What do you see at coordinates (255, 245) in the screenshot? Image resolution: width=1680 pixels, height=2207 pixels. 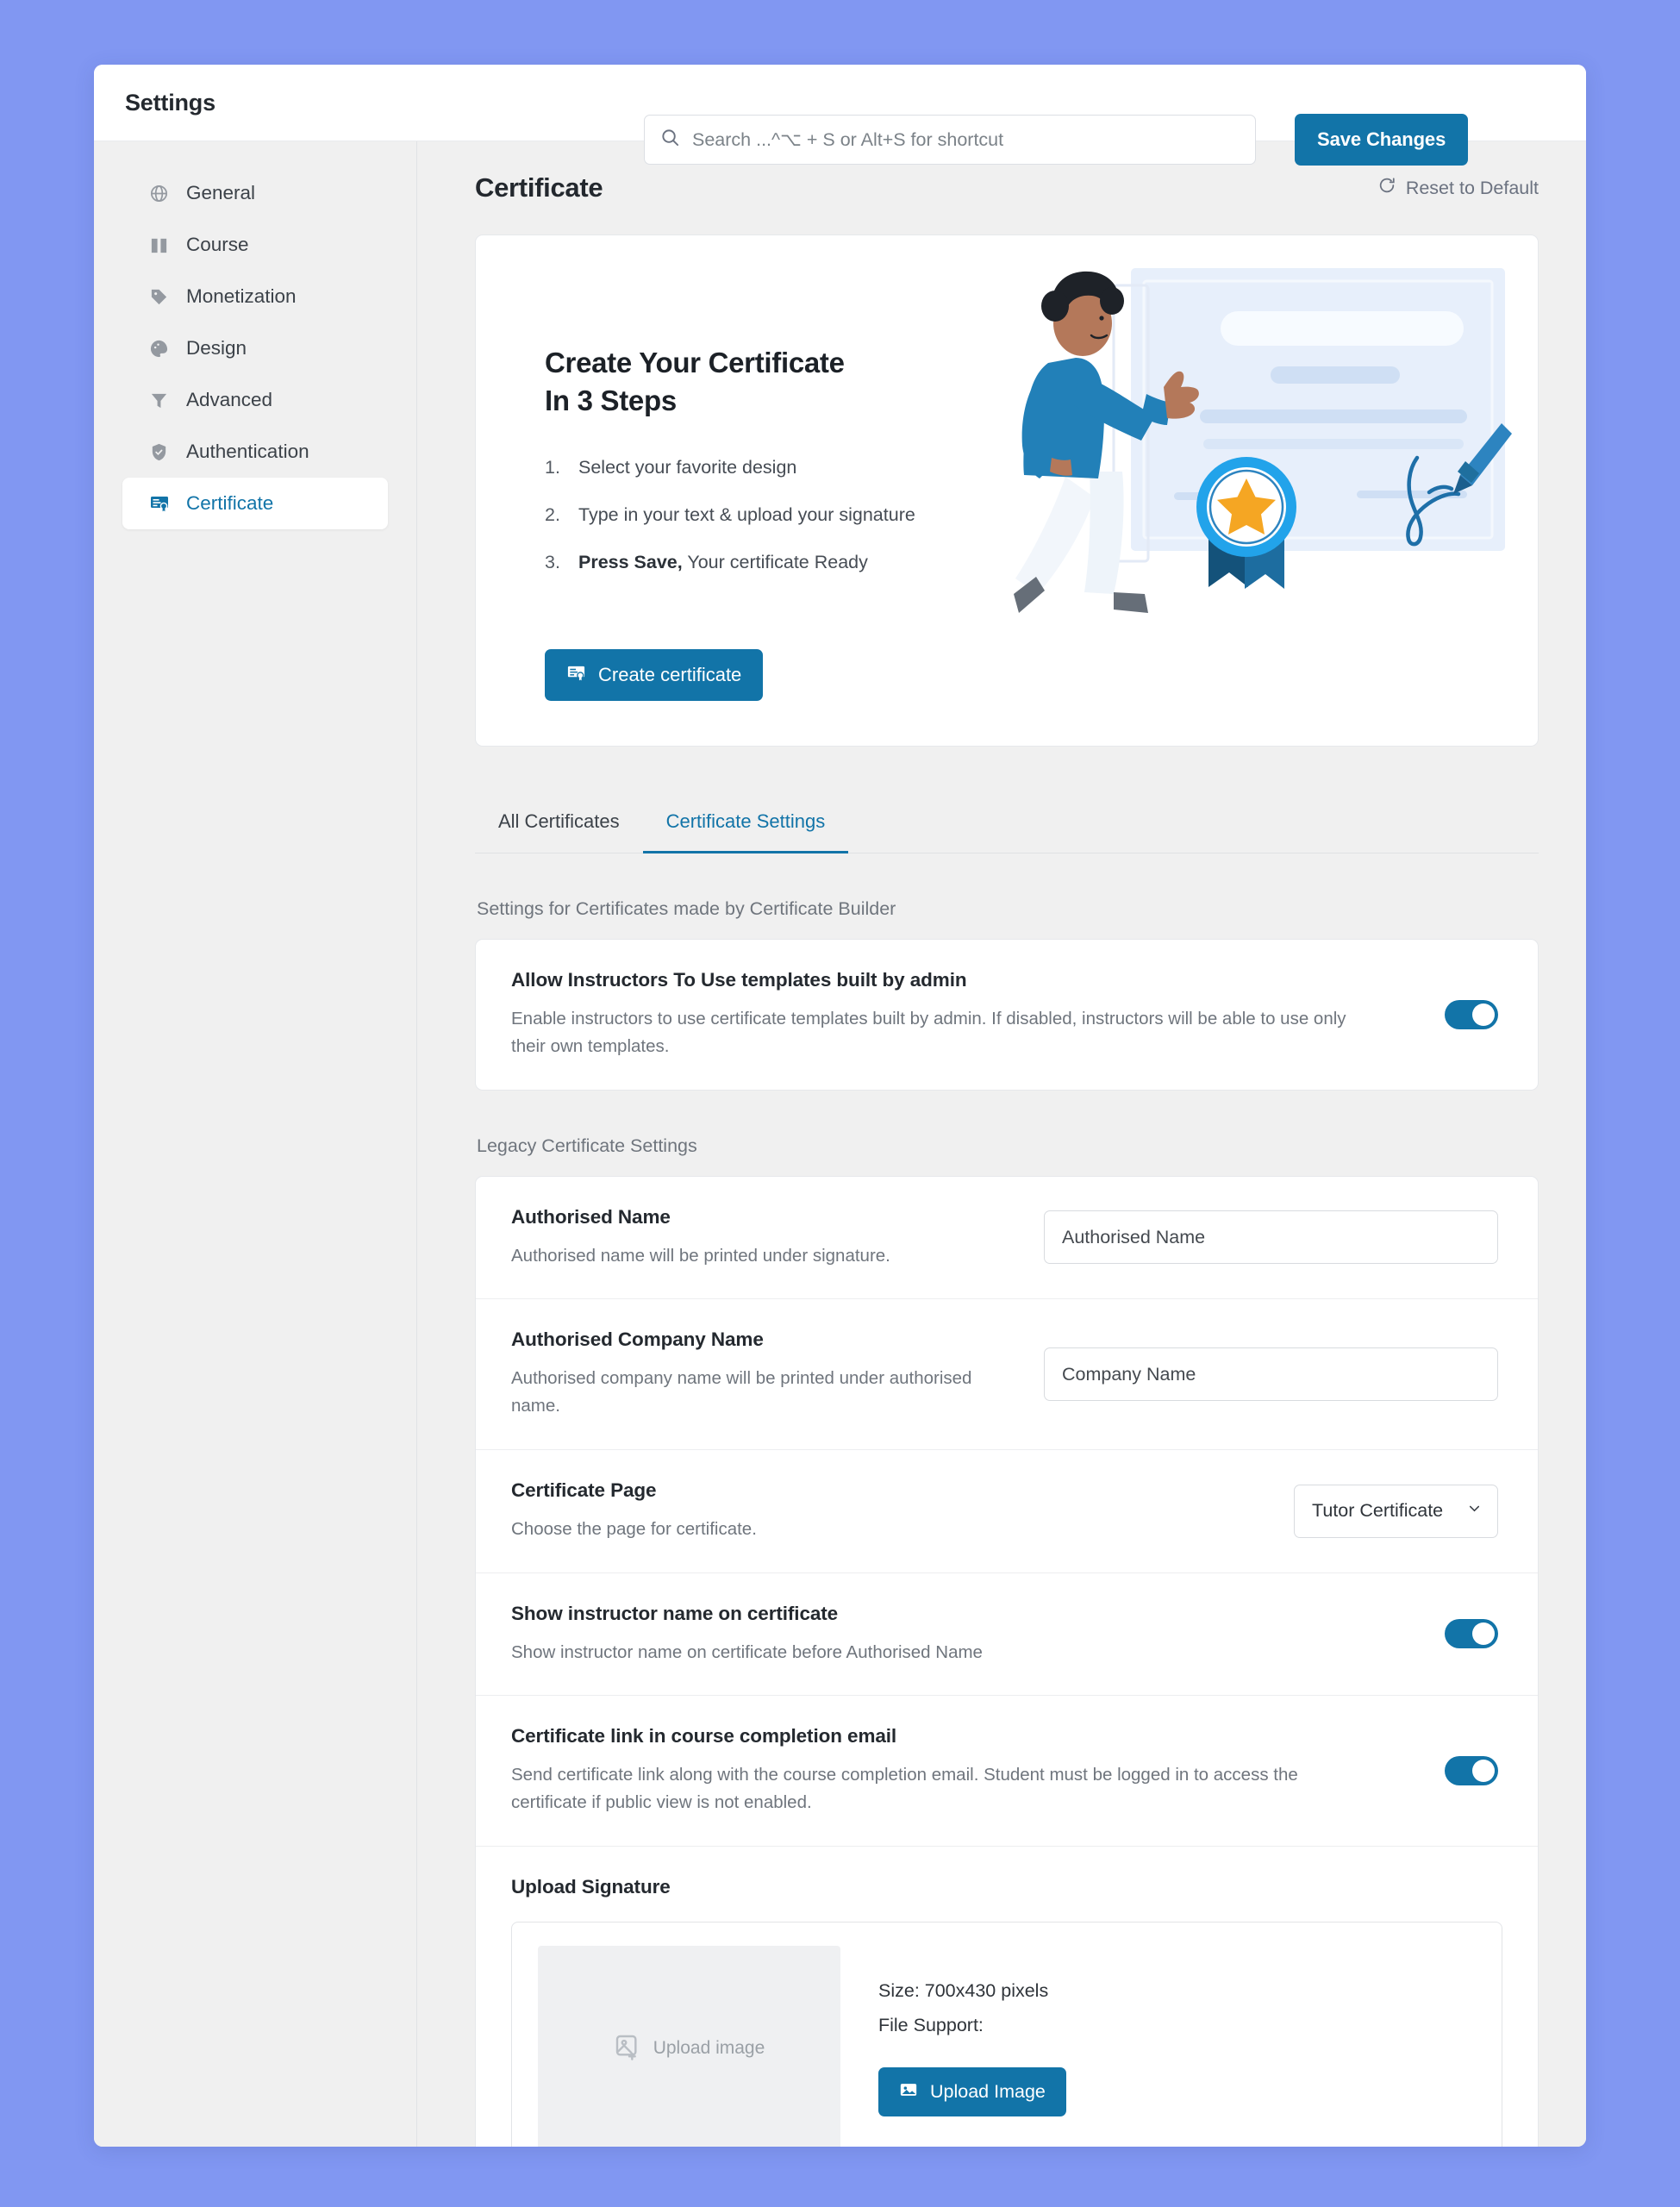 I see `sidebar-item-course: Course` at bounding box center [255, 245].